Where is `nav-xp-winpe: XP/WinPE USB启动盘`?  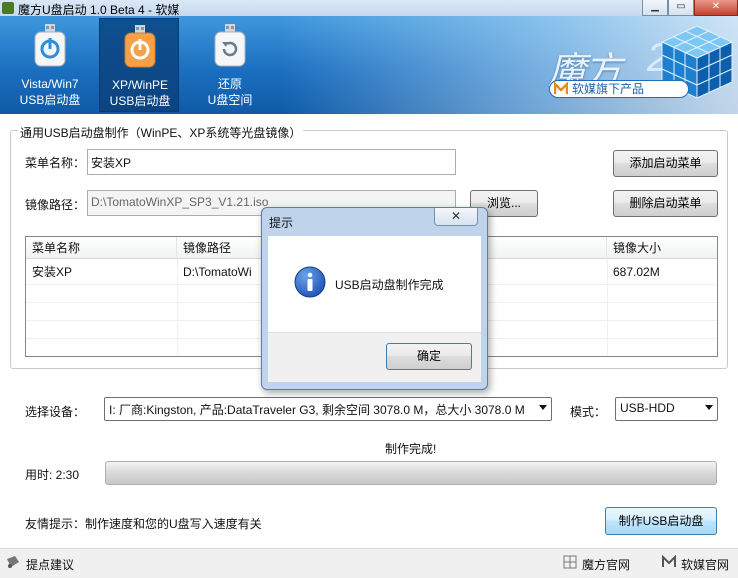 nav-xp-winpe: XP/WinPE USB启动盘 is located at coordinates (139, 65).